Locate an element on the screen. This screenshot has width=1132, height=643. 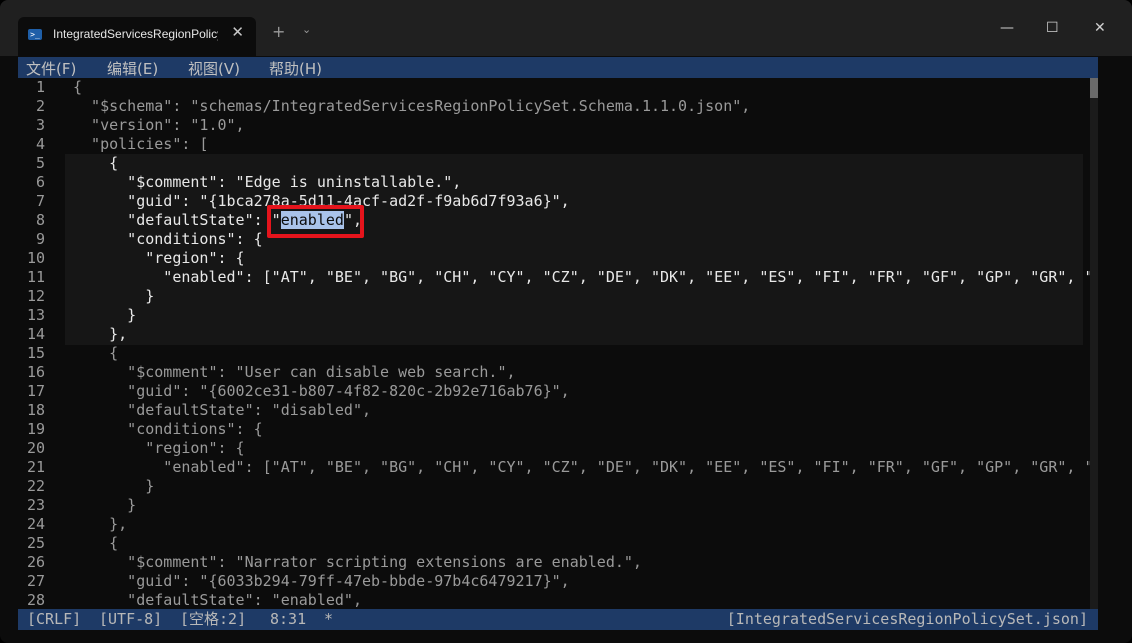
line-number: 13 is located at coordinates (35, 315).